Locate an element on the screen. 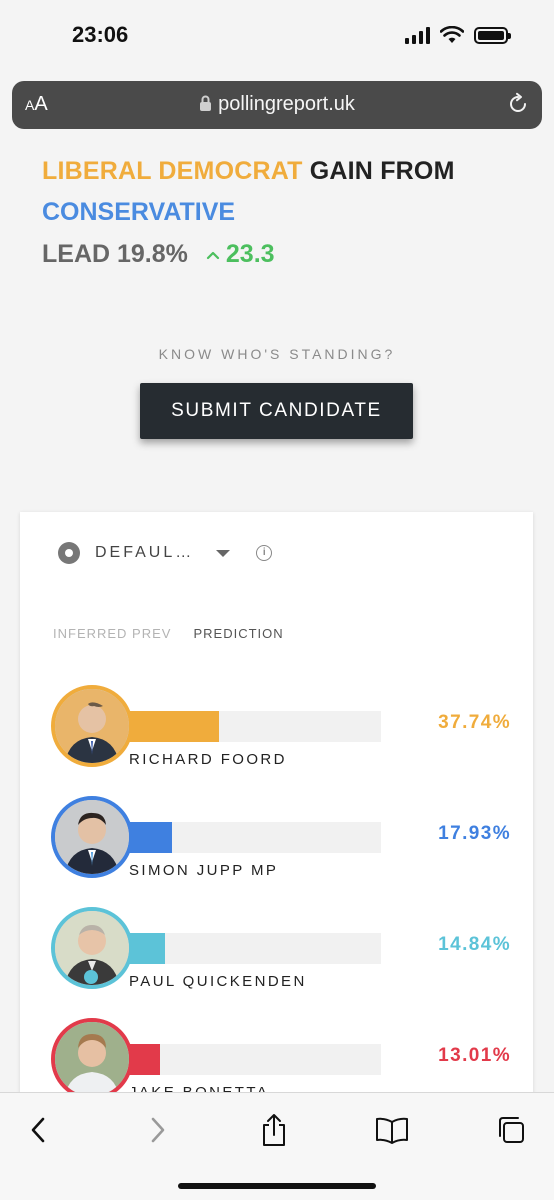 The height and width of the screenshot is (1200, 554). gaining-party: LIBERAL DEMOCRAT is located at coordinates (172, 171).